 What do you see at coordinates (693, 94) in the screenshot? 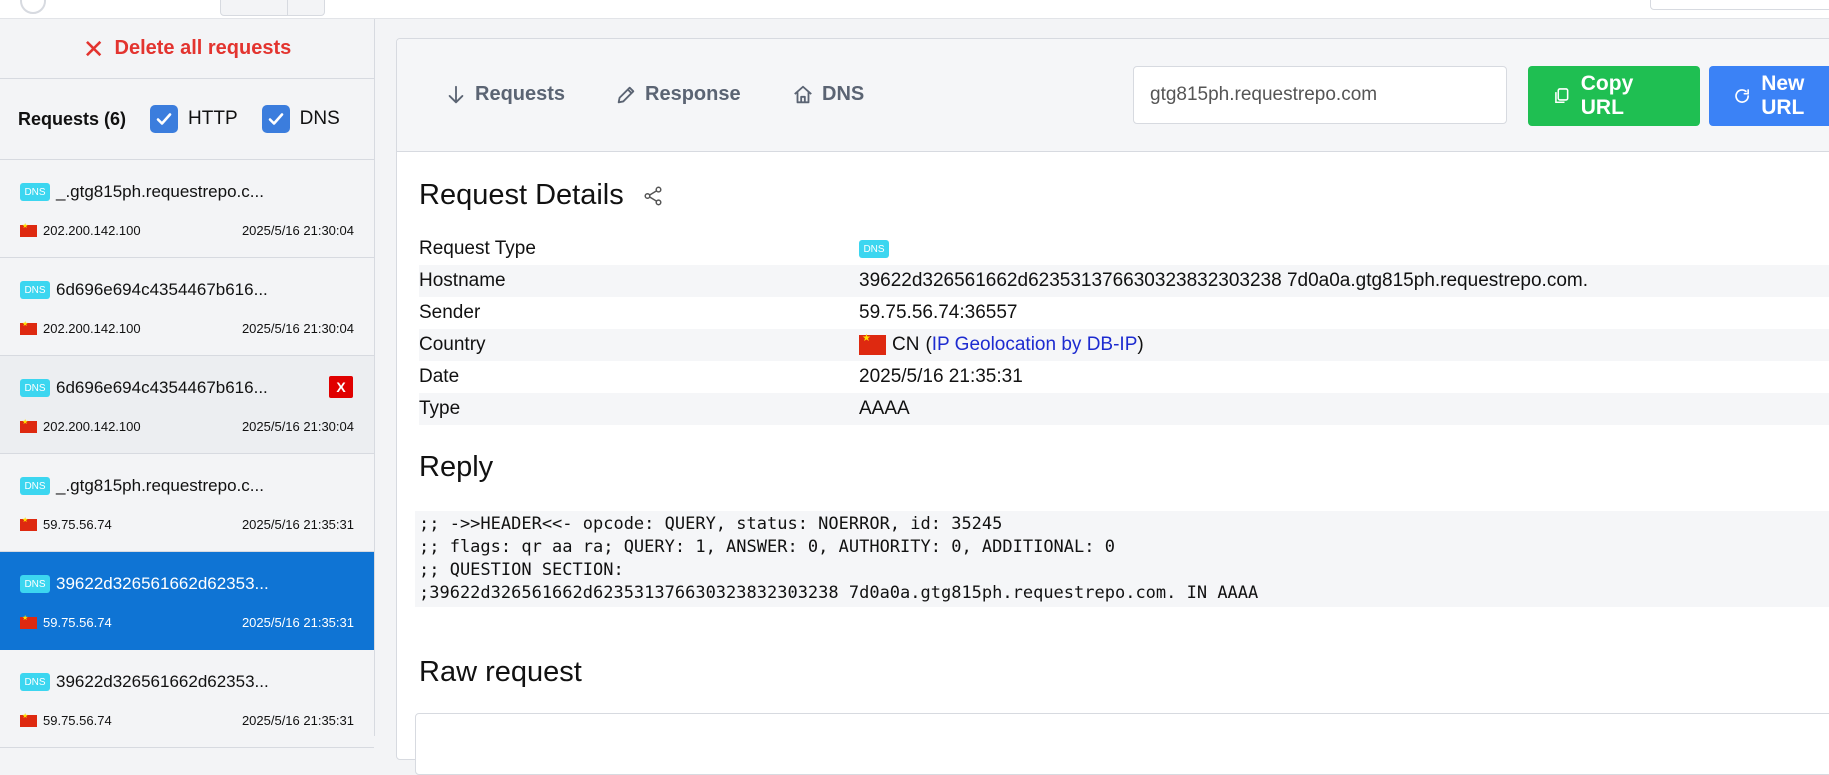
I see `tab-response-label: Response` at bounding box center [693, 94].